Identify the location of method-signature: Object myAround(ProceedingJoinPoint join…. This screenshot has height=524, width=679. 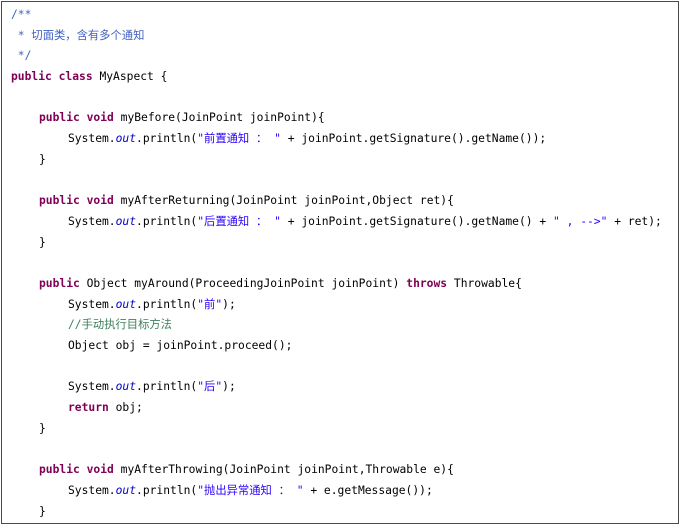
(243, 283).